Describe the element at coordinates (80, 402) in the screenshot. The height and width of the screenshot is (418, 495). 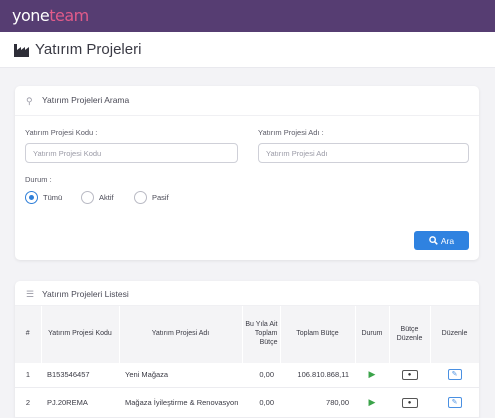
I see `project-code-cell: PJ.20REMA` at that location.